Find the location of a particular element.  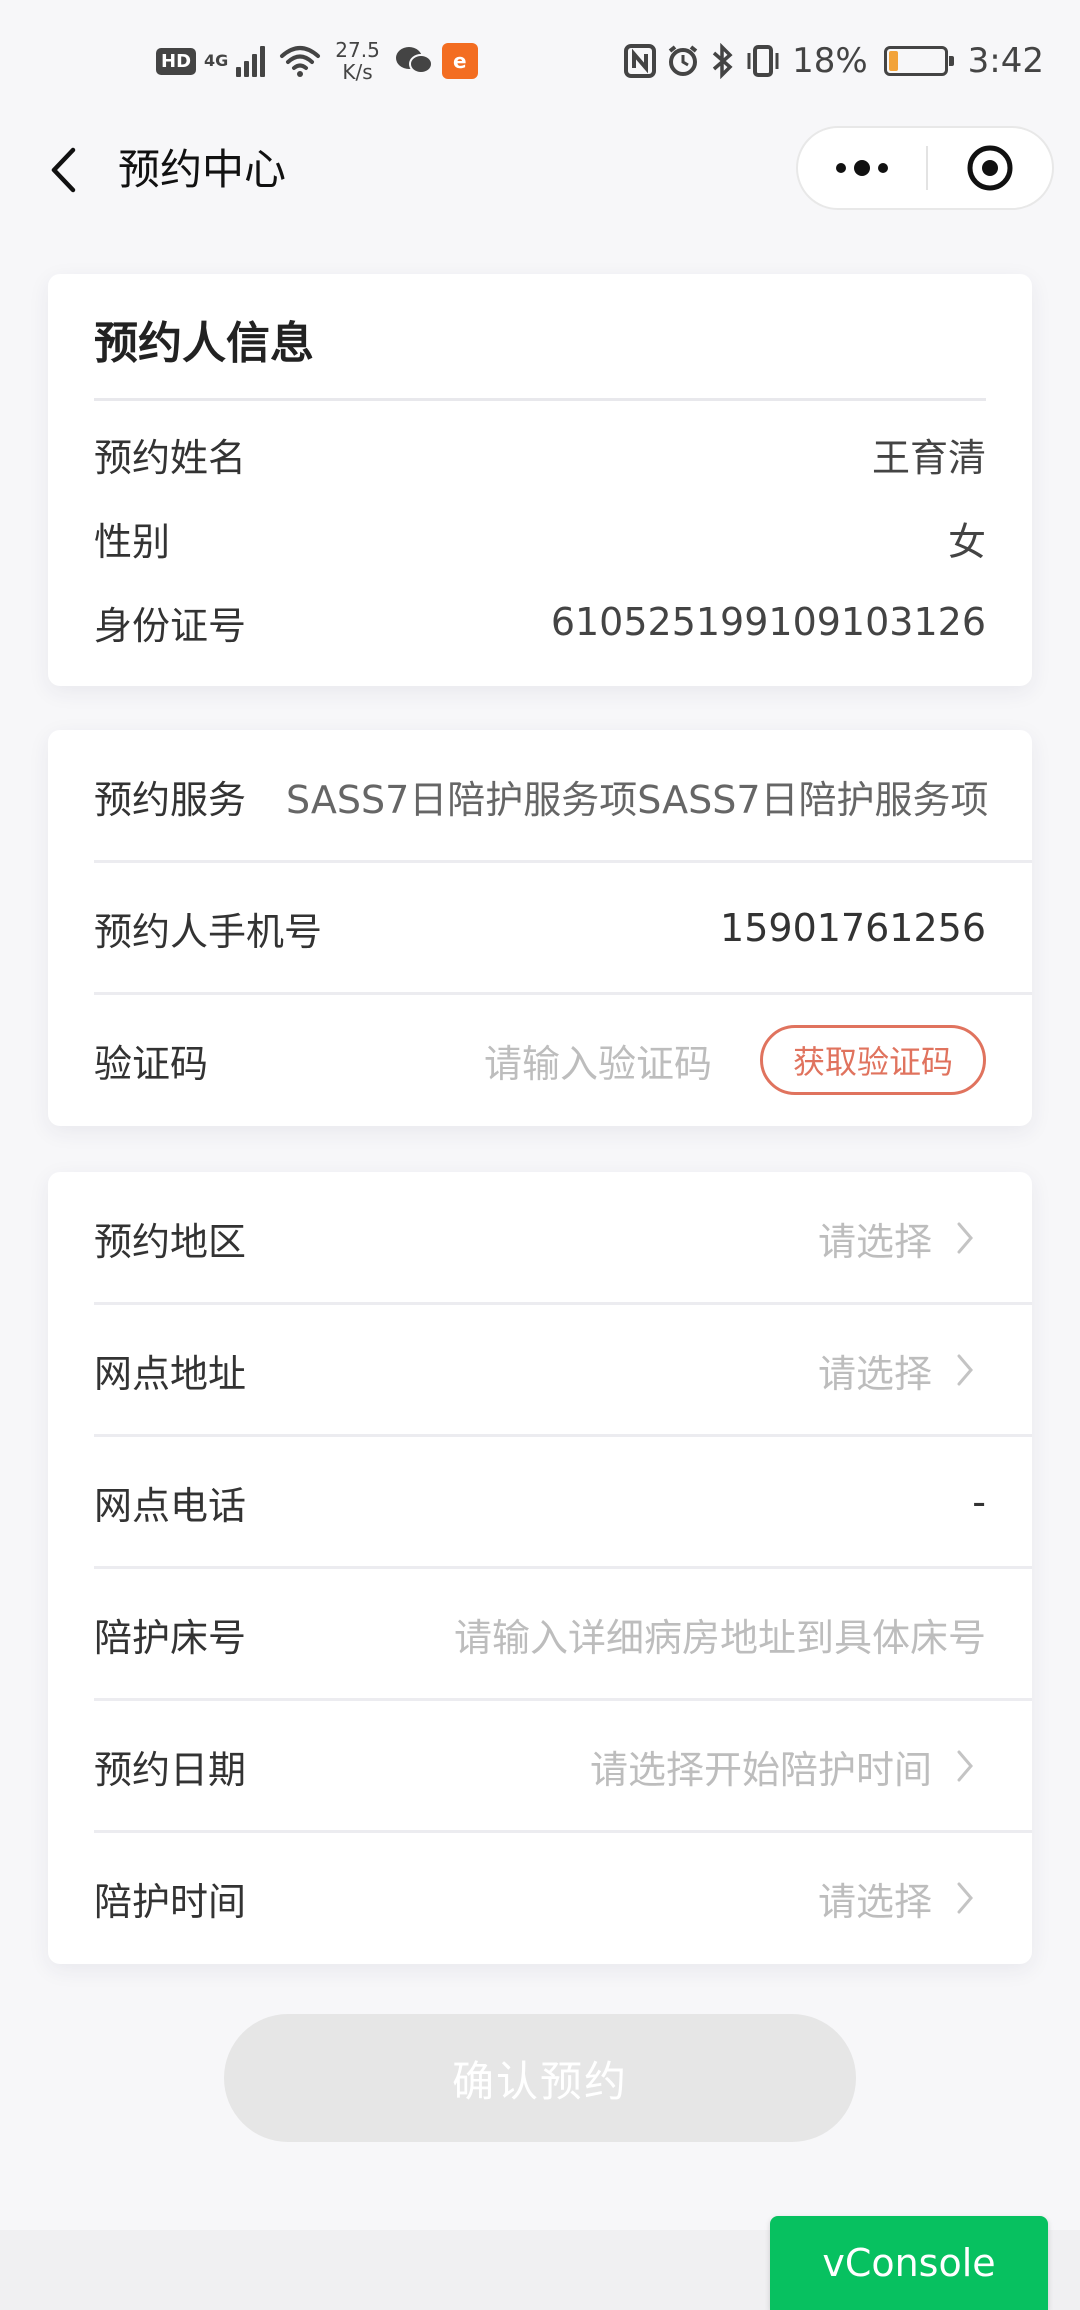

verification-code-row: 验证码 请输入验证码 获取验证码 is located at coordinates (563, 1060).